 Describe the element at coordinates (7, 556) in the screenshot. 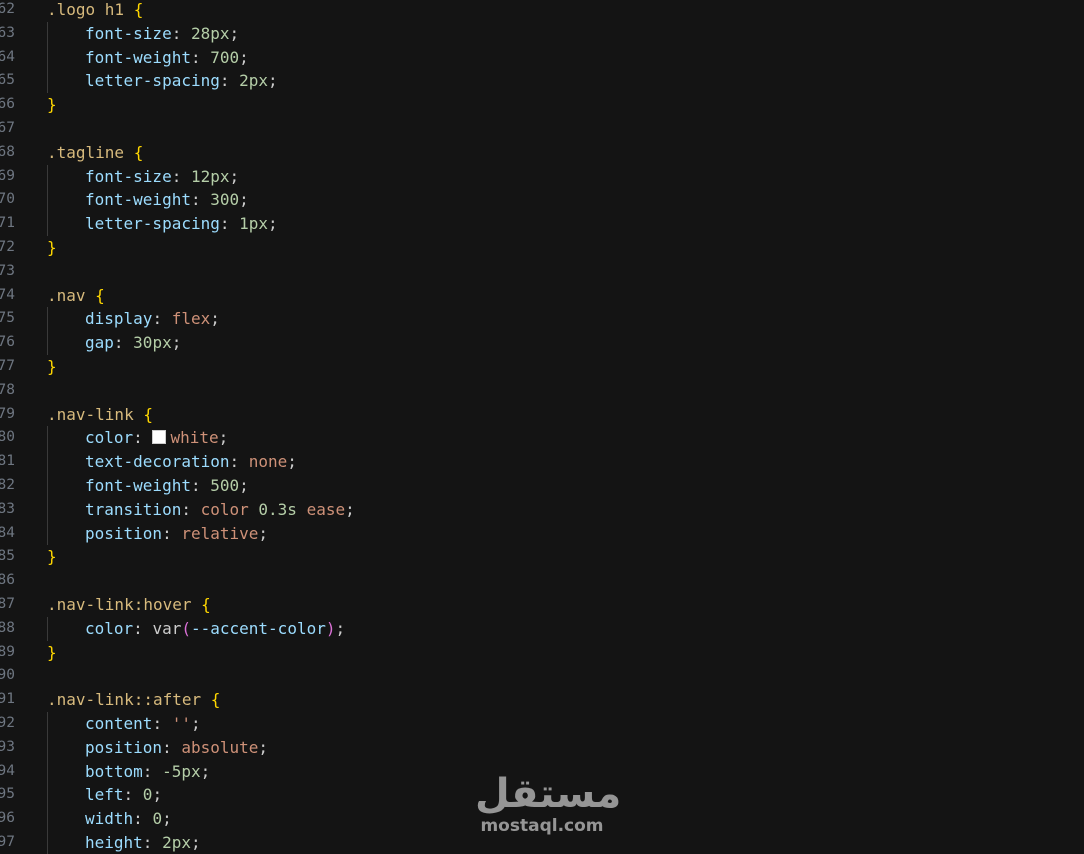

I see `line-number: 85` at that location.